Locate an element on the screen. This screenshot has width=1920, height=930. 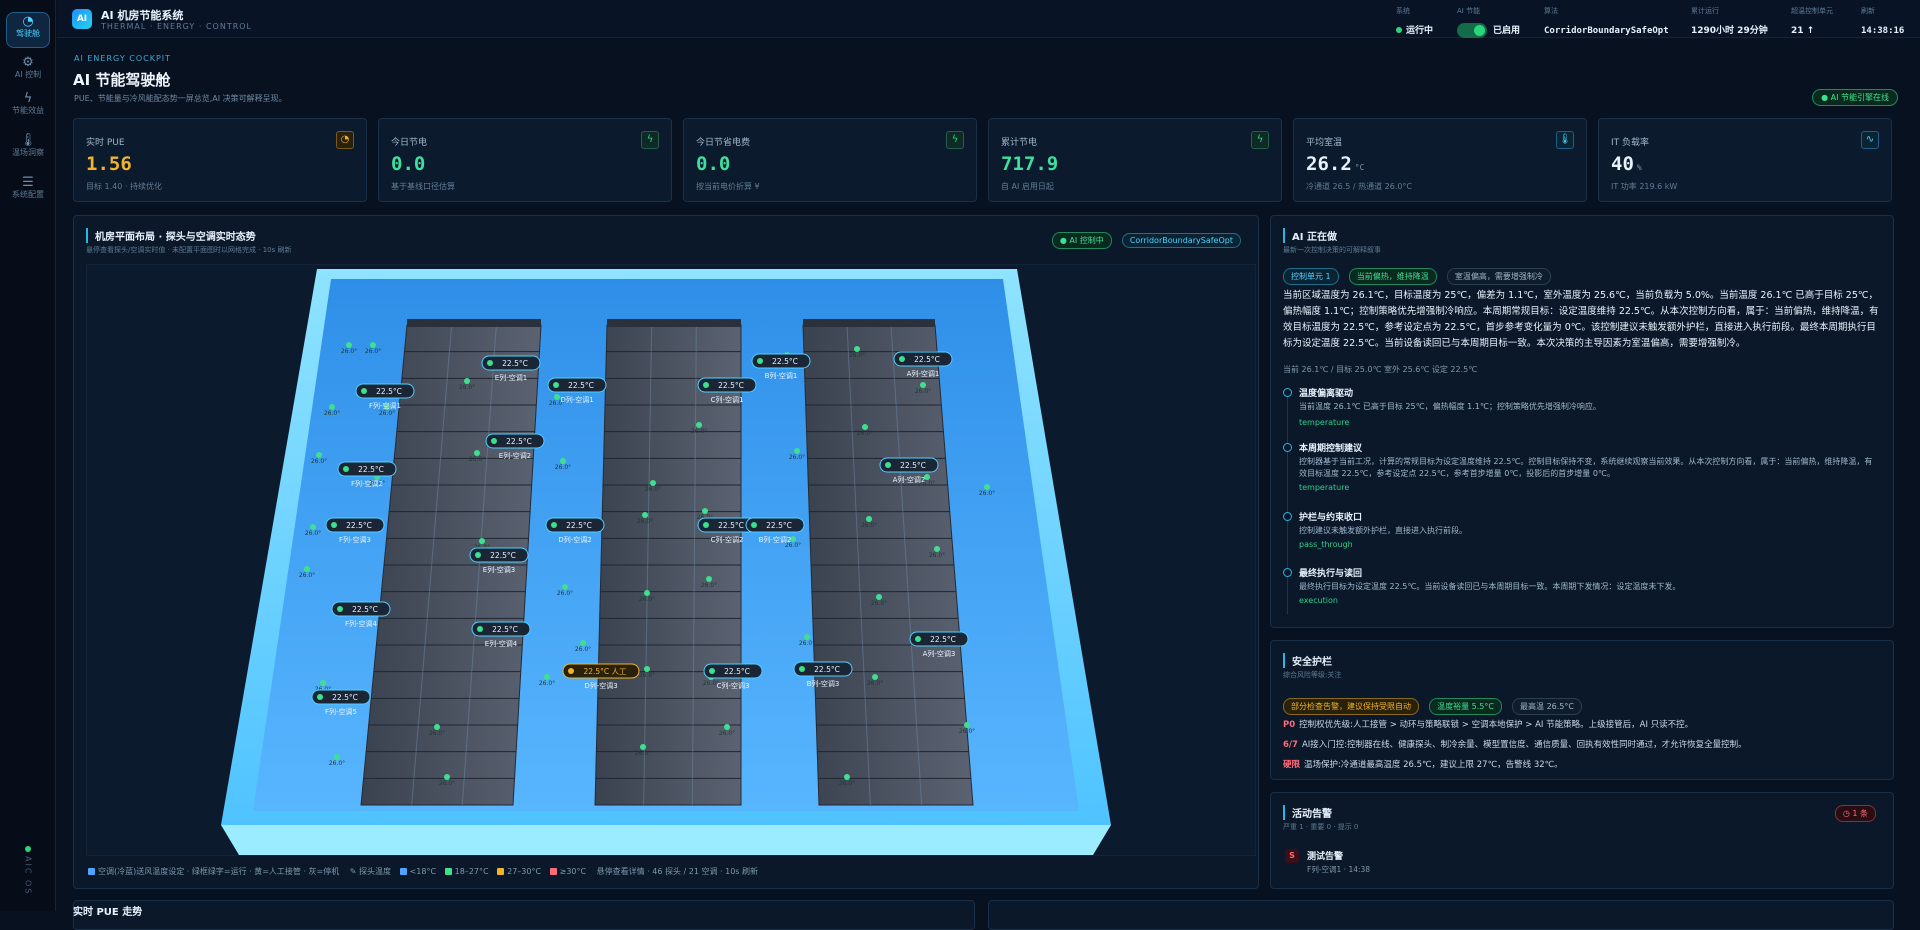
engine-status-badge: ● AI 节能引擎在线 is located at coordinates (1855, 97).